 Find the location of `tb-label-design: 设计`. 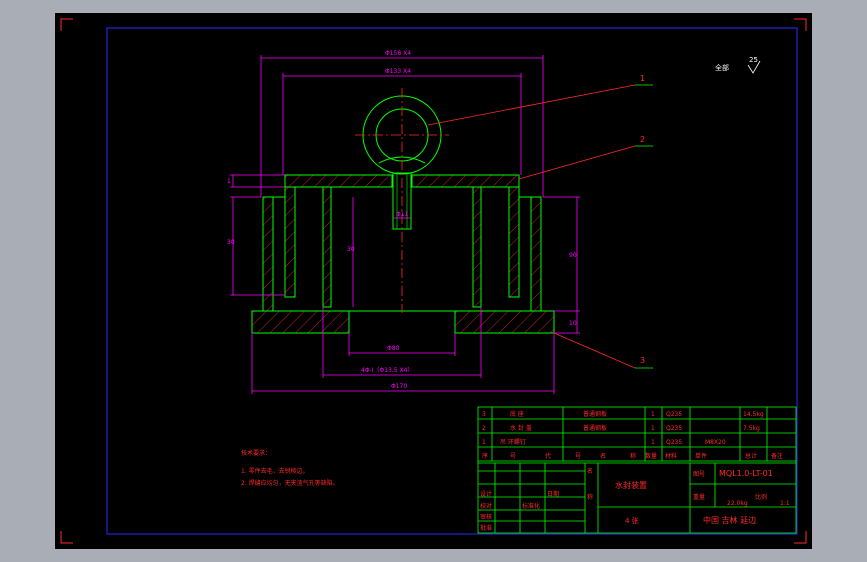

tb-label-design: 设计 is located at coordinates (486, 494).